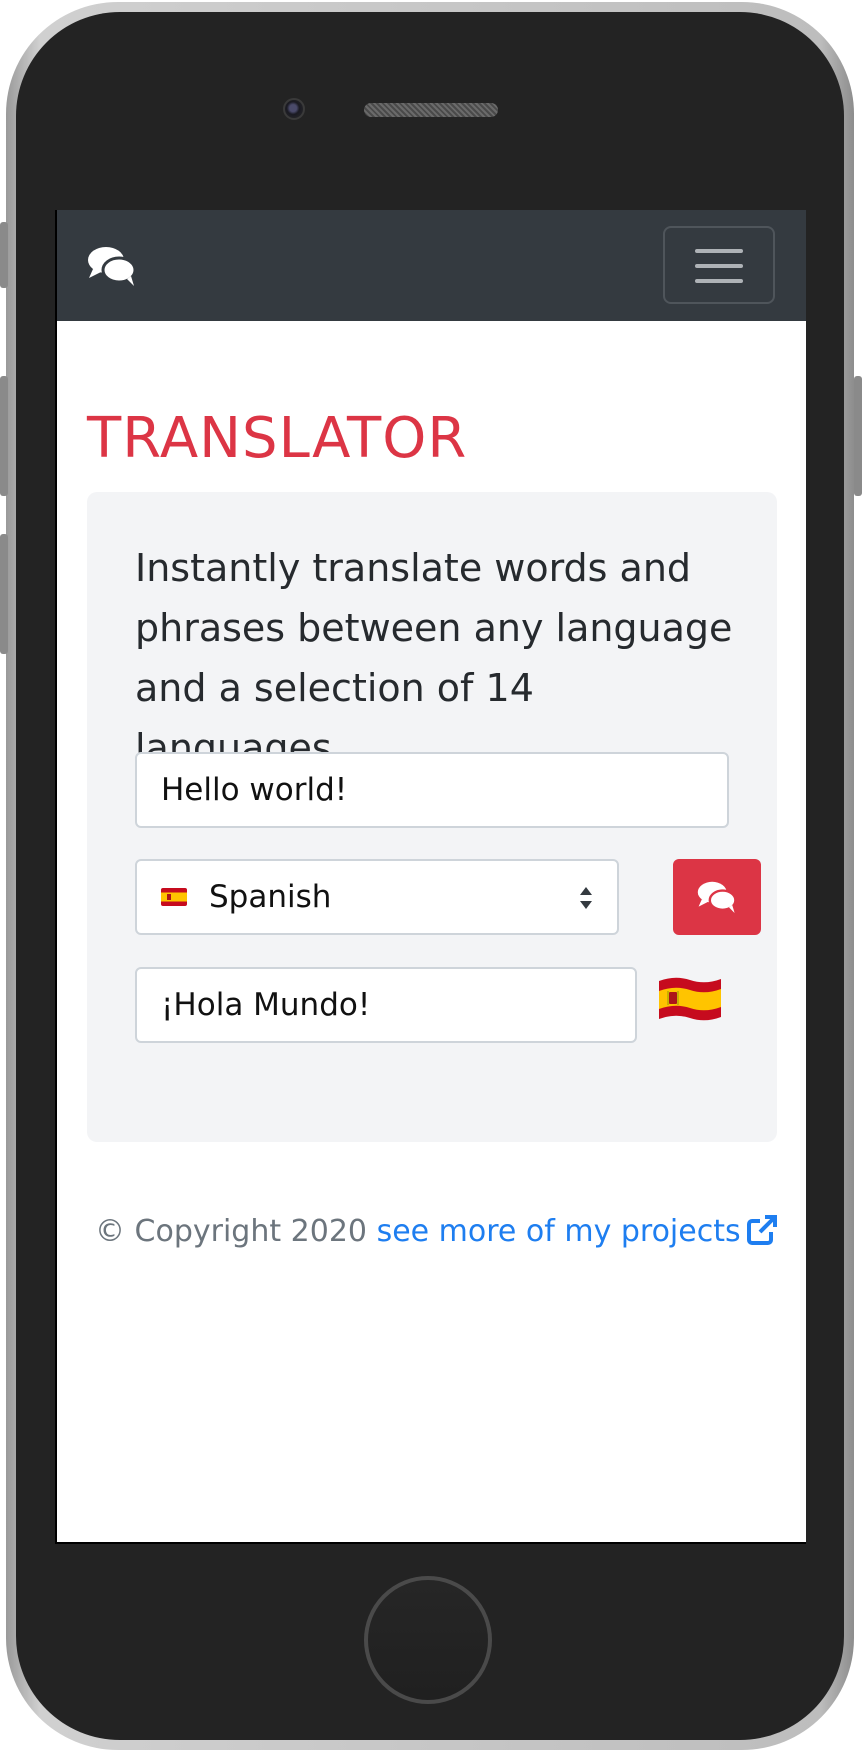 The width and height of the screenshot is (862, 1754). What do you see at coordinates (231, 1231) in the screenshot?
I see `copyright-text: © Copyright 2020` at bounding box center [231, 1231].